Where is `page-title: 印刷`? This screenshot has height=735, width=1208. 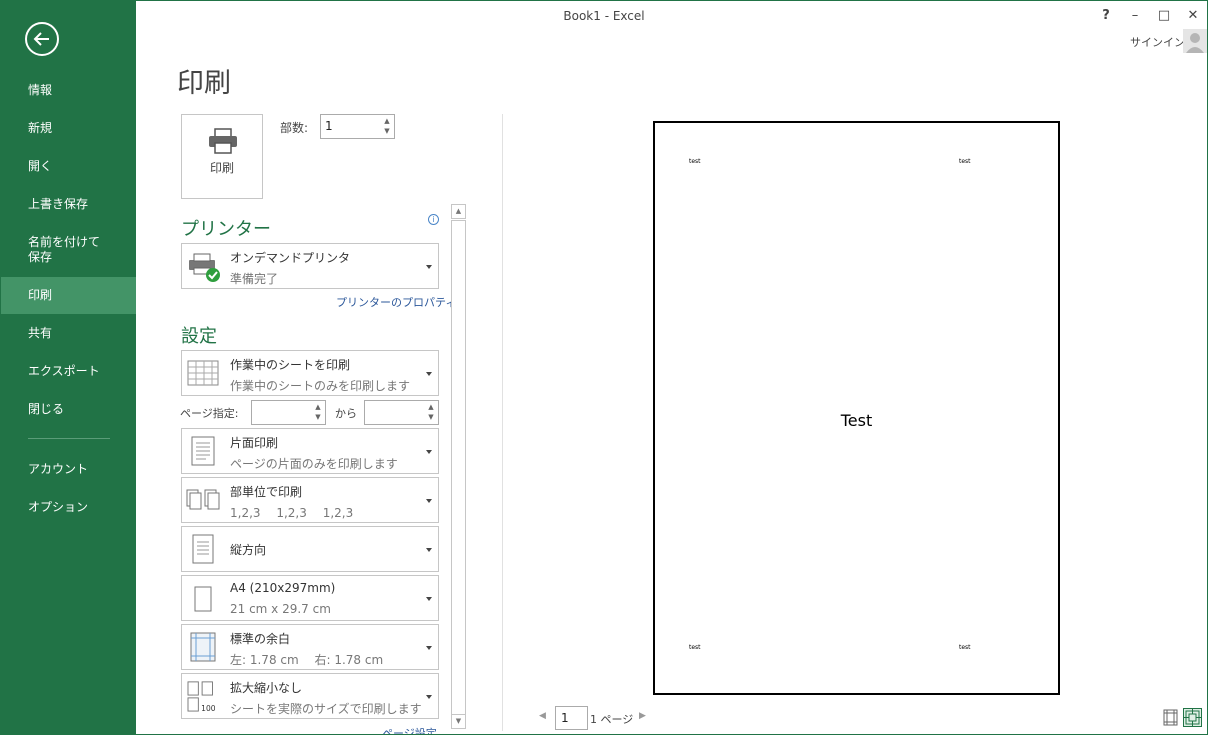
page-title: 印刷 is located at coordinates (204, 83).